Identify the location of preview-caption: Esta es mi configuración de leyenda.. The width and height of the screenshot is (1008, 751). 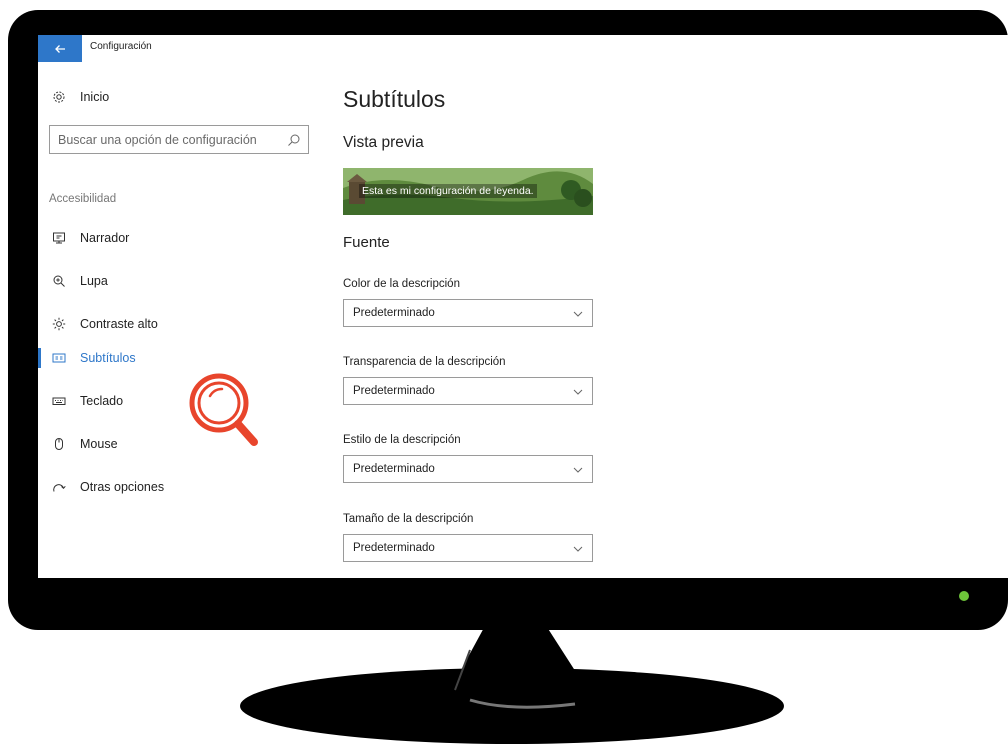
(448, 191).